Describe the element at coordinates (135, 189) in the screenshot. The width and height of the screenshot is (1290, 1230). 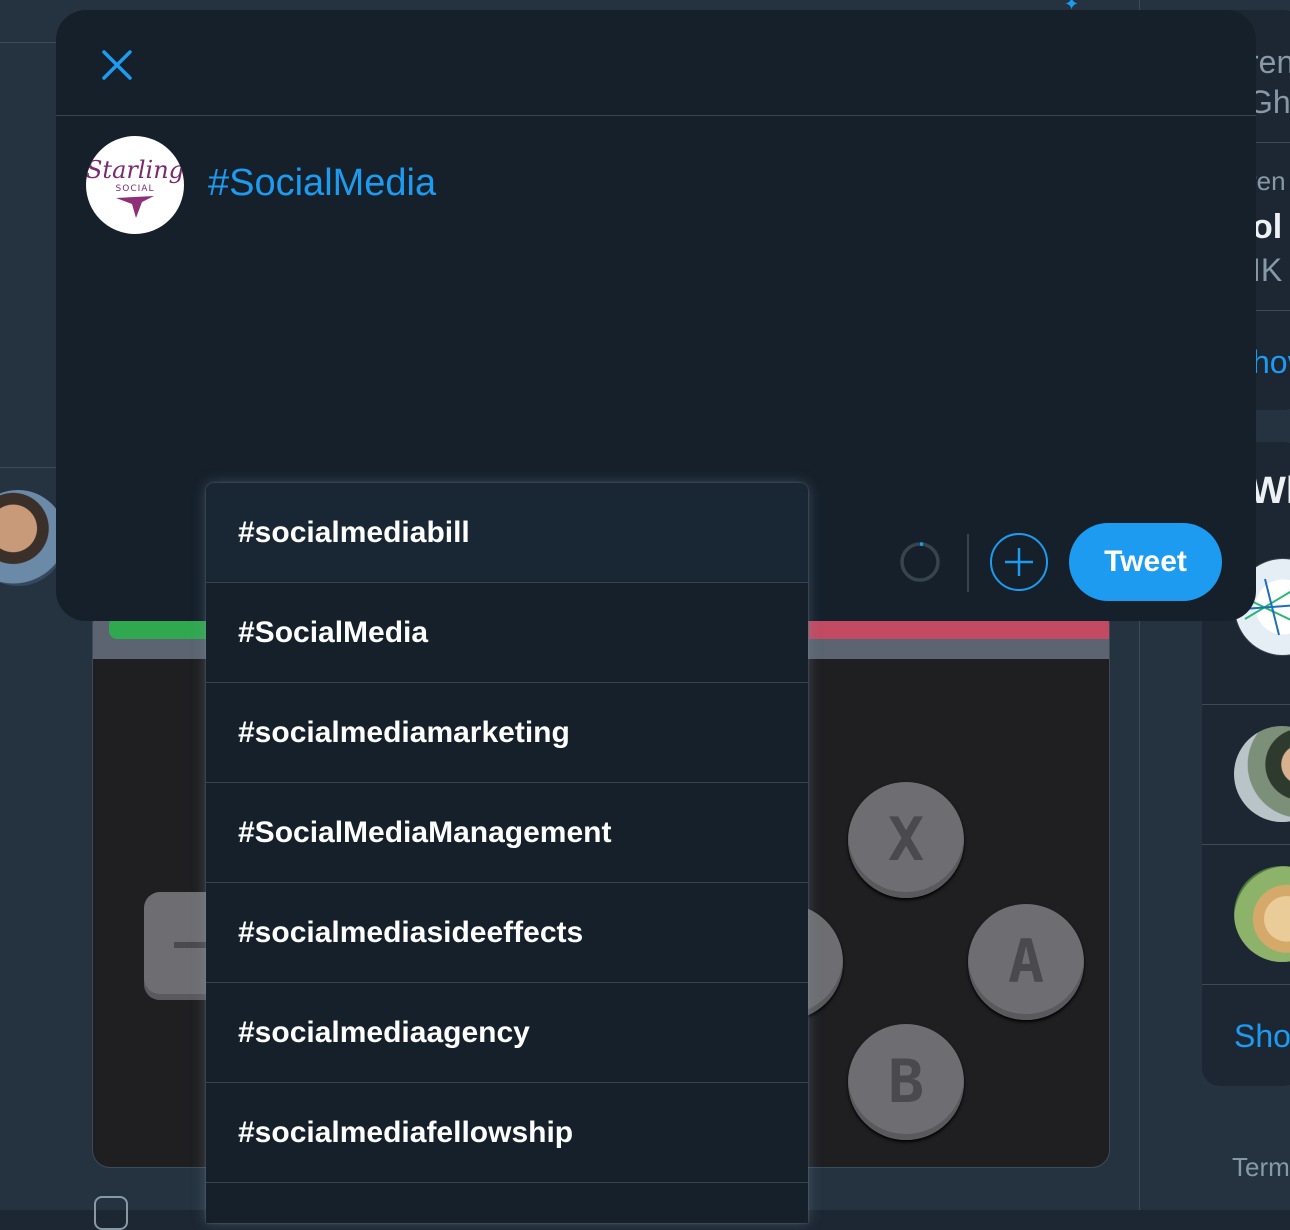
I see `logo-subtext: SOCIAL` at that location.